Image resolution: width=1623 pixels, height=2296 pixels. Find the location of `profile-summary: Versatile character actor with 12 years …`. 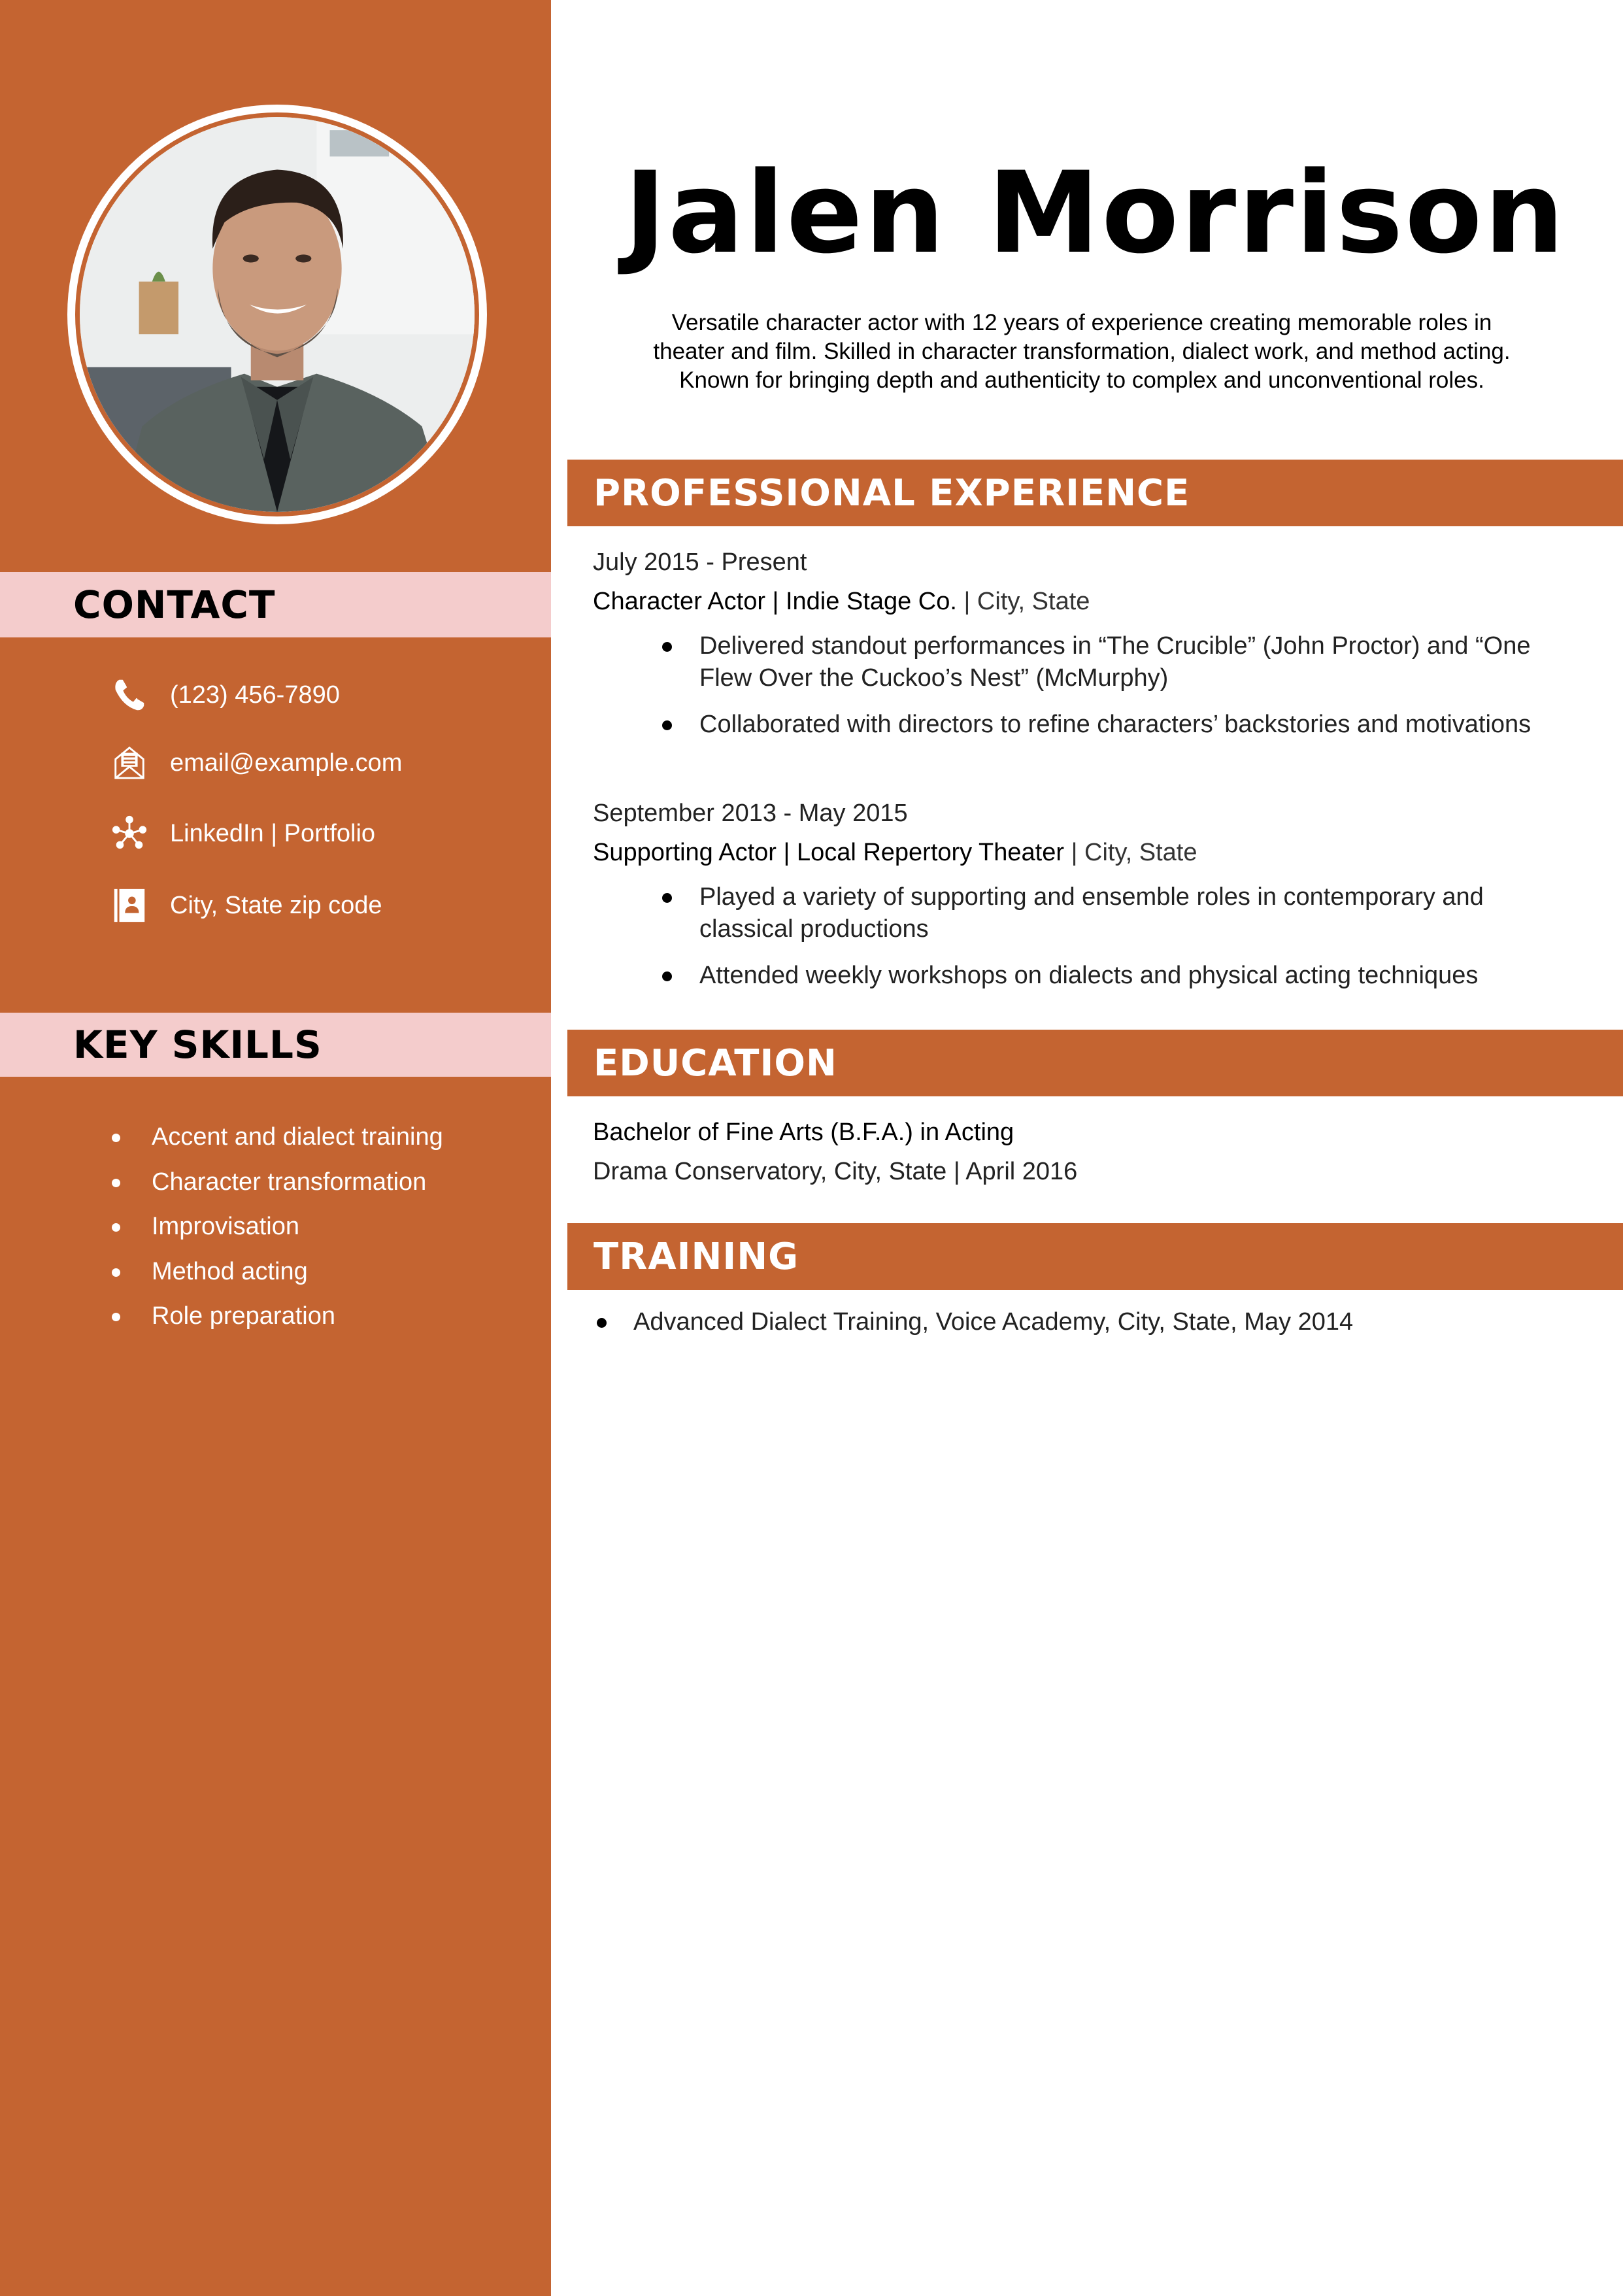

profile-summary: Versatile character actor with 12 years … is located at coordinates (1082, 352).